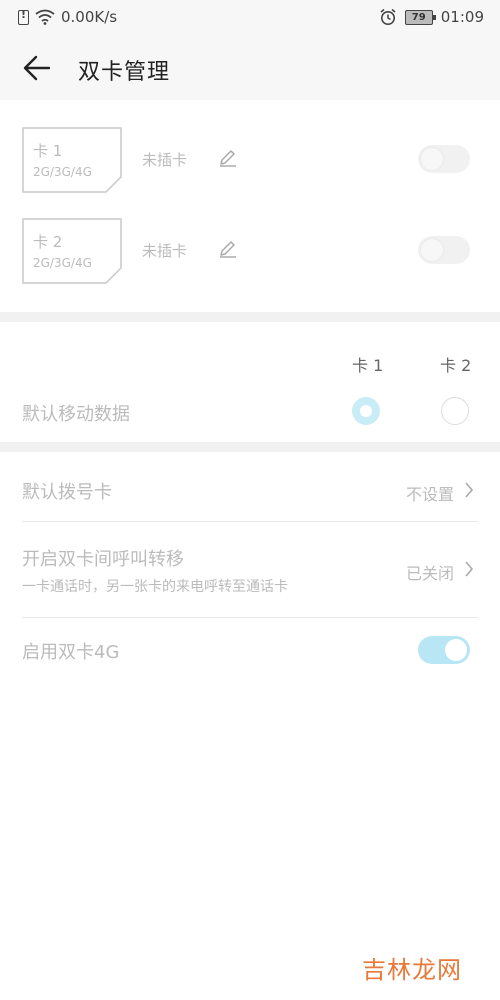 The width and height of the screenshot is (500, 1000). I want to click on setting-value: 不设置, so click(429, 494).